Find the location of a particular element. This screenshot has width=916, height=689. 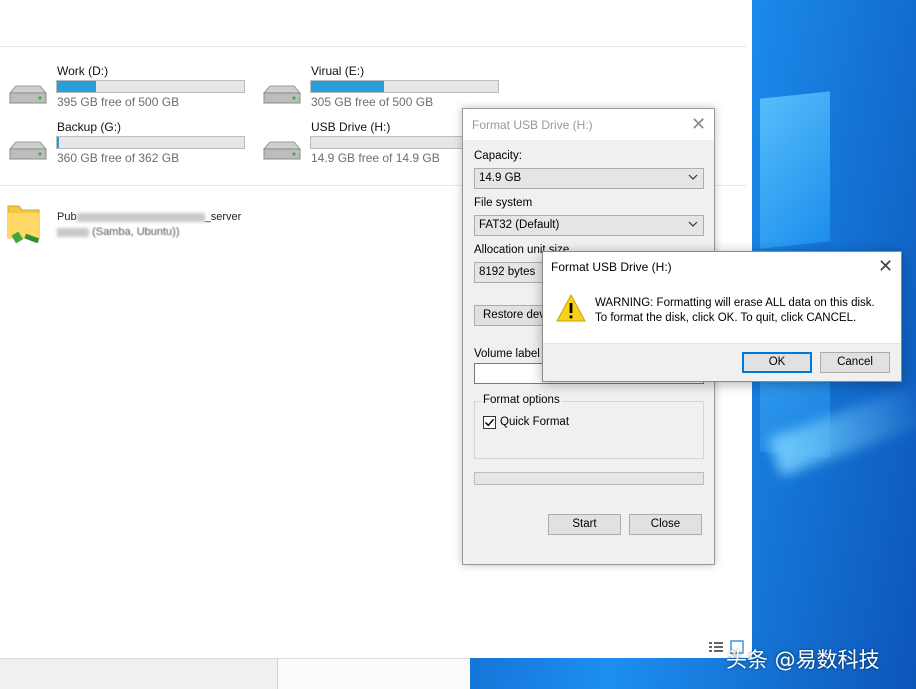

format-dialog-title: Format USB Drive (H:) is located at coordinates (532, 125).